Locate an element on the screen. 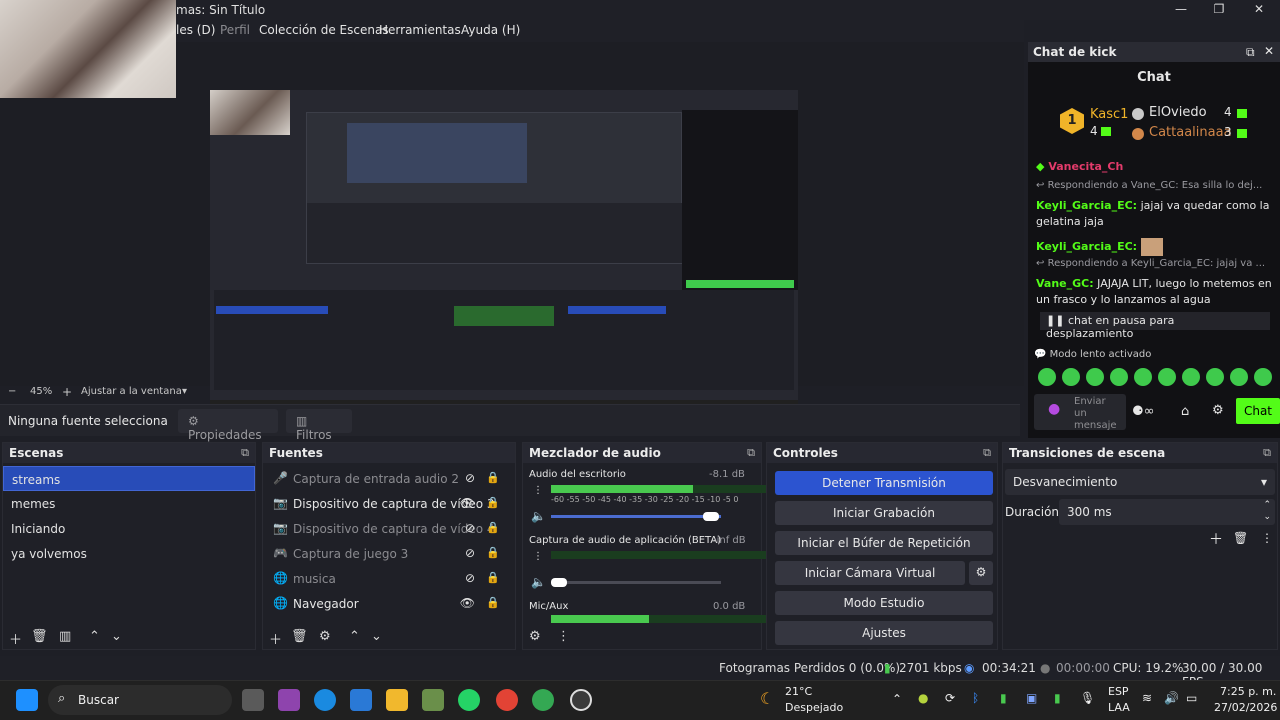 The image size is (1280, 720). task-view-icon is located at coordinates (253, 700).